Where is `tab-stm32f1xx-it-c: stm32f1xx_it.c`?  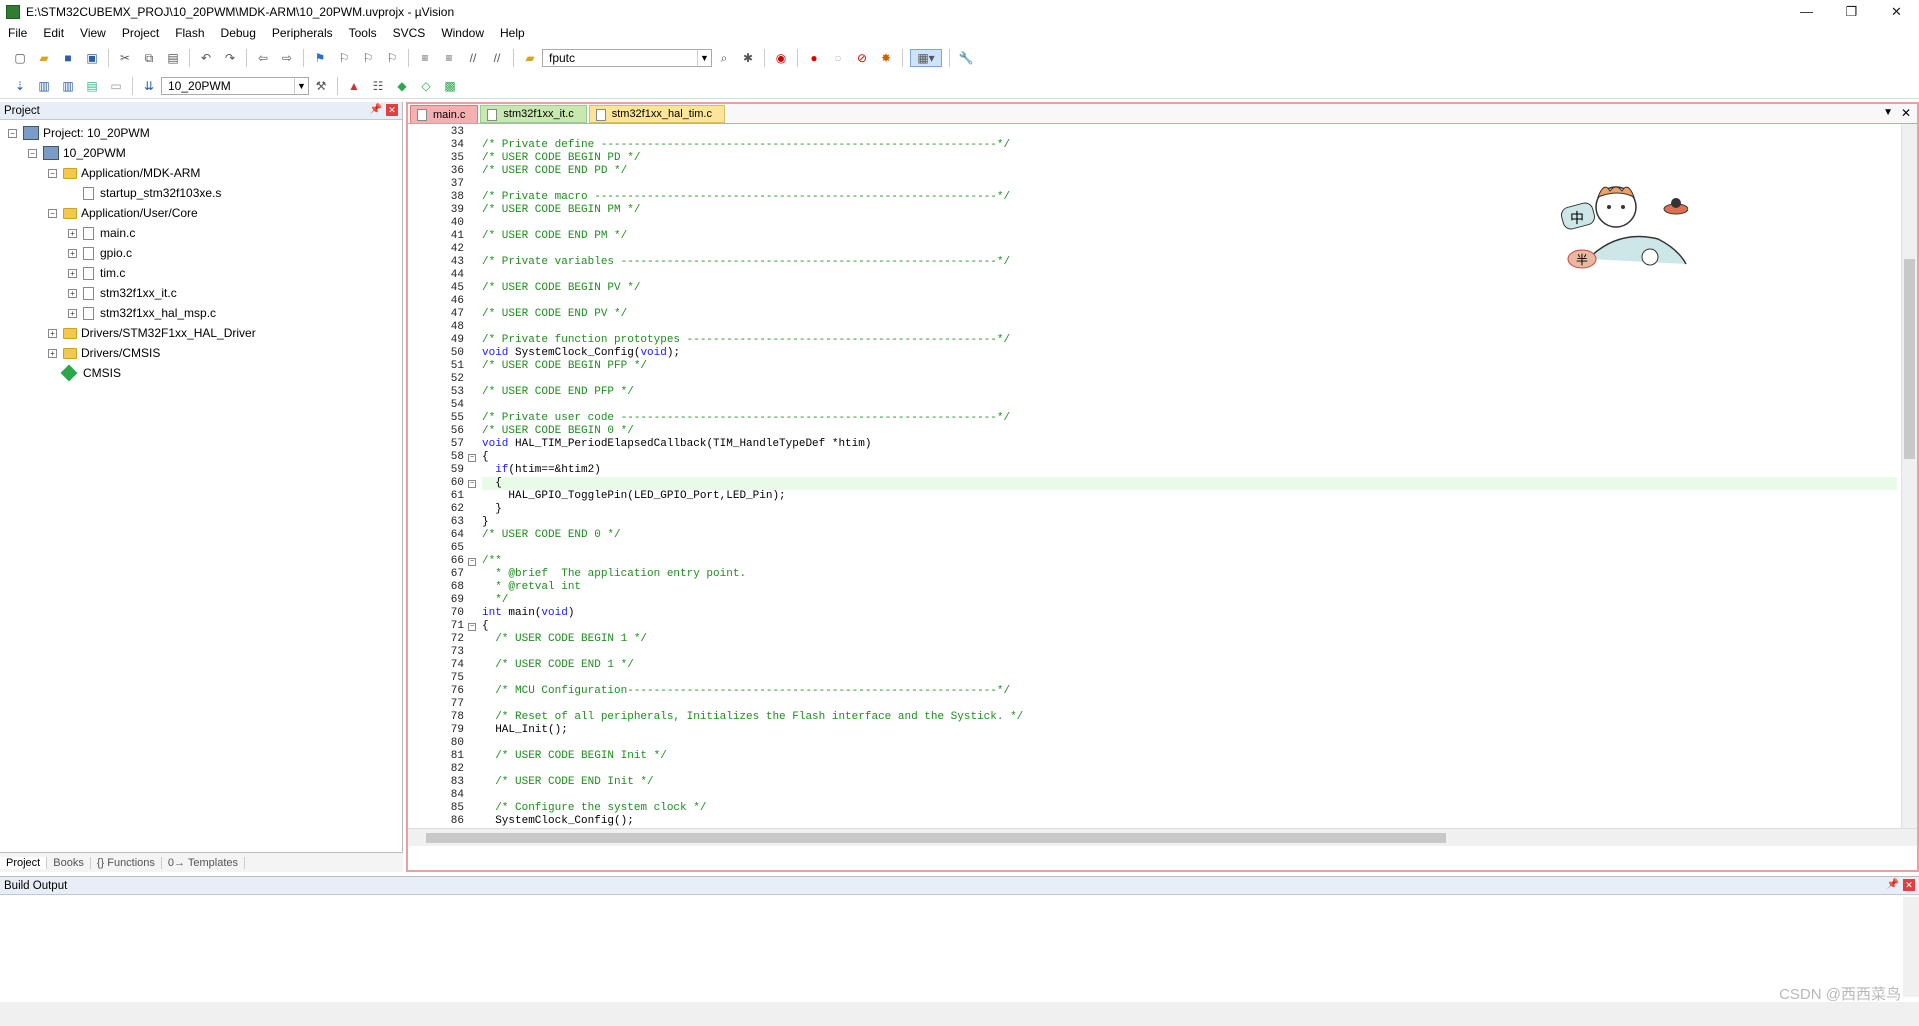 tab-stm32f1xx-it-c: stm32f1xx_it.c is located at coordinates (533, 114).